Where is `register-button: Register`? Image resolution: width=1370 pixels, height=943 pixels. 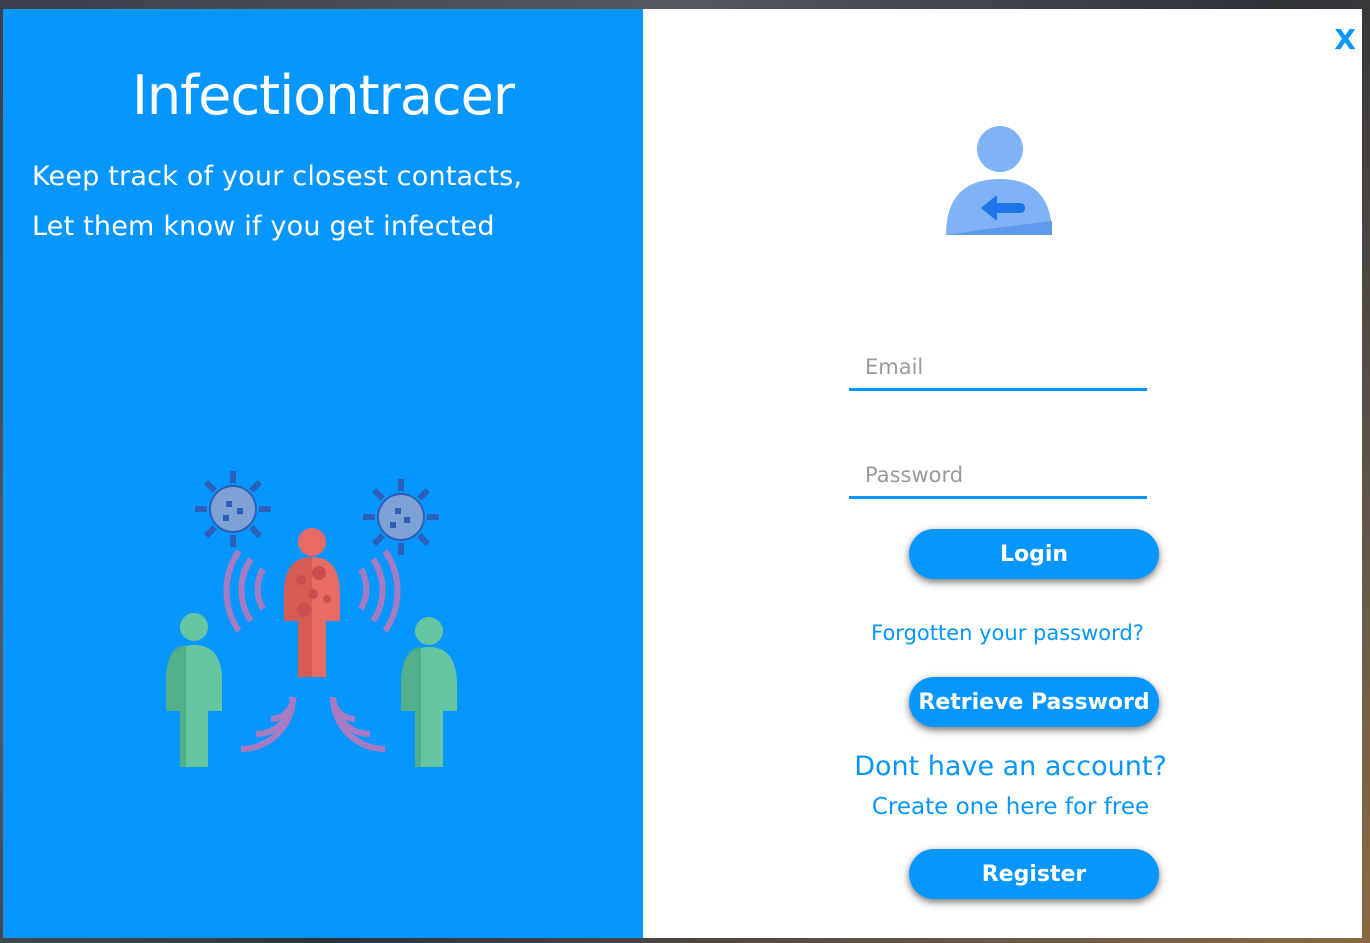
register-button: Register is located at coordinates (1034, 874).